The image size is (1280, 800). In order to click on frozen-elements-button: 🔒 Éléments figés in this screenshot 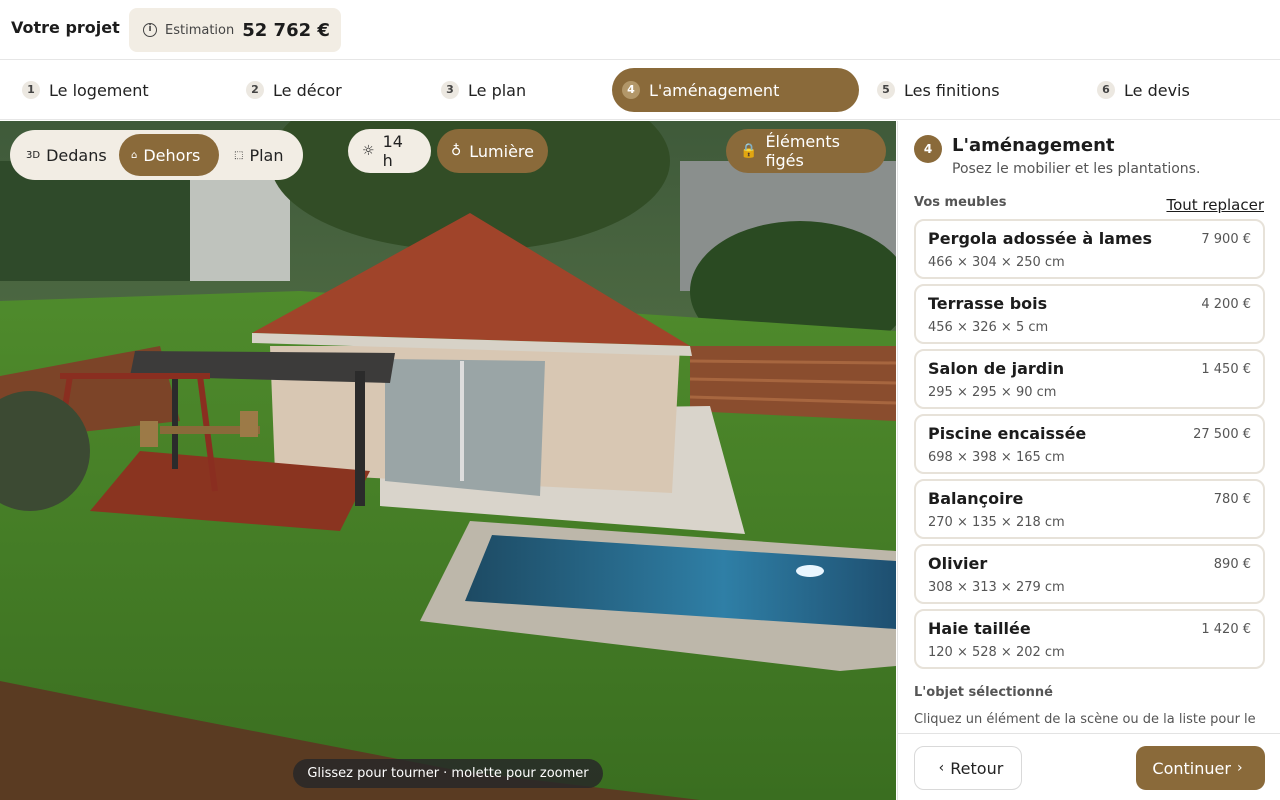, I will do `click(806, 151)`.